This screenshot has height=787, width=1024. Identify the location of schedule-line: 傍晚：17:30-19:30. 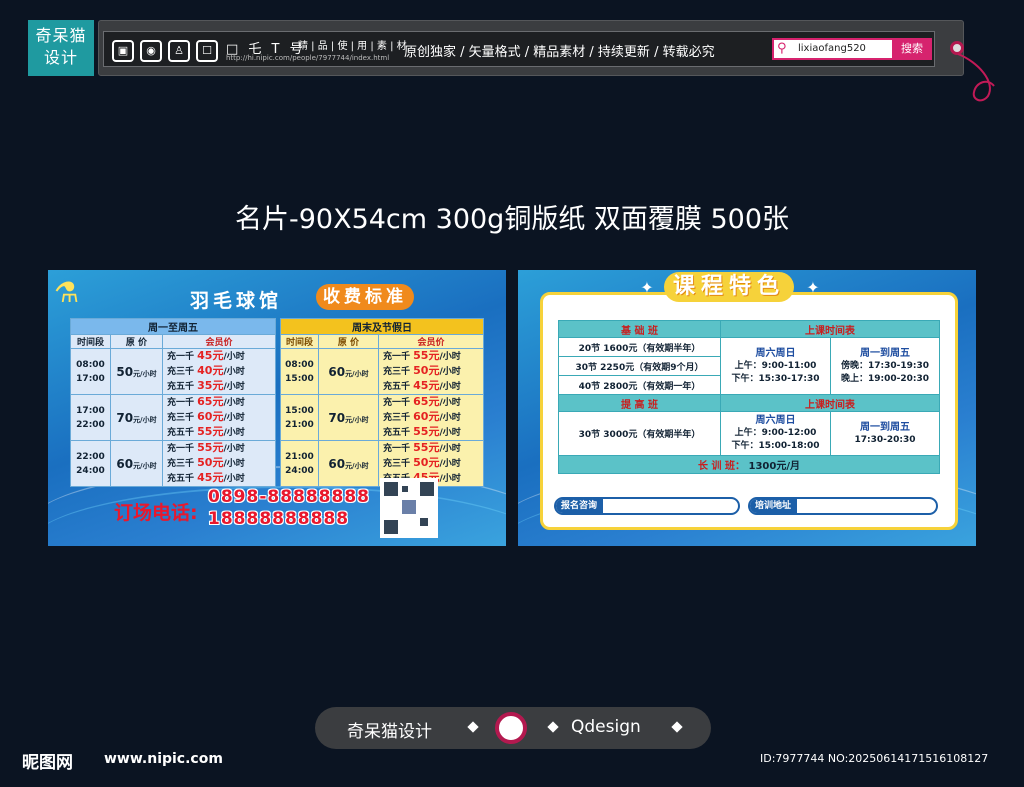
(885, 365).